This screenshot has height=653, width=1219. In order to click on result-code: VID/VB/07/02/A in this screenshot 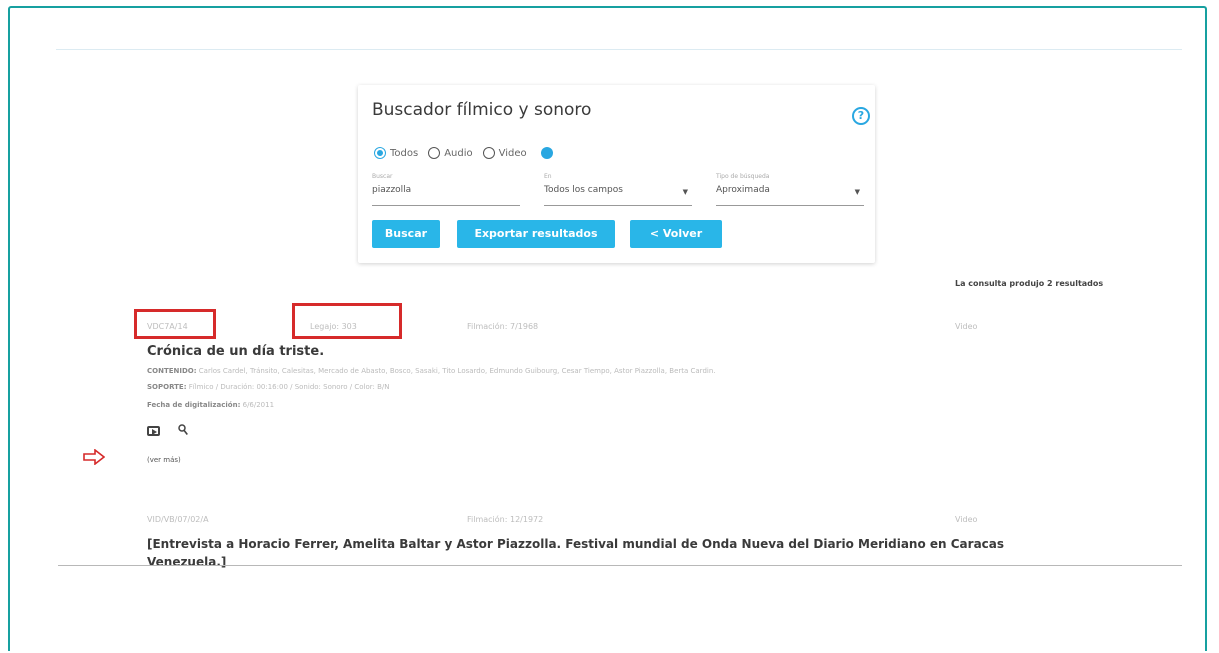, I will do `click(178, 519)`.